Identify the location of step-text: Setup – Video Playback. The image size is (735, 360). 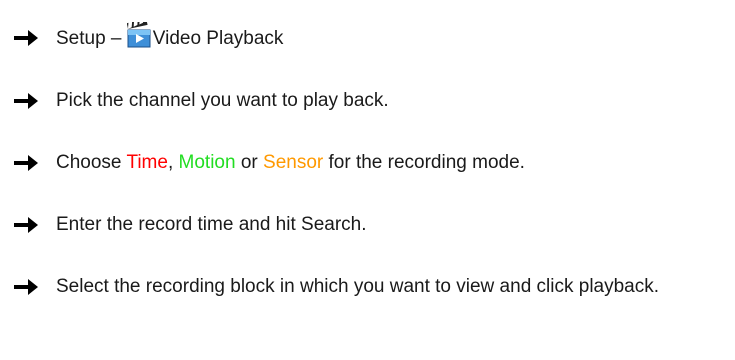
(392, 35).